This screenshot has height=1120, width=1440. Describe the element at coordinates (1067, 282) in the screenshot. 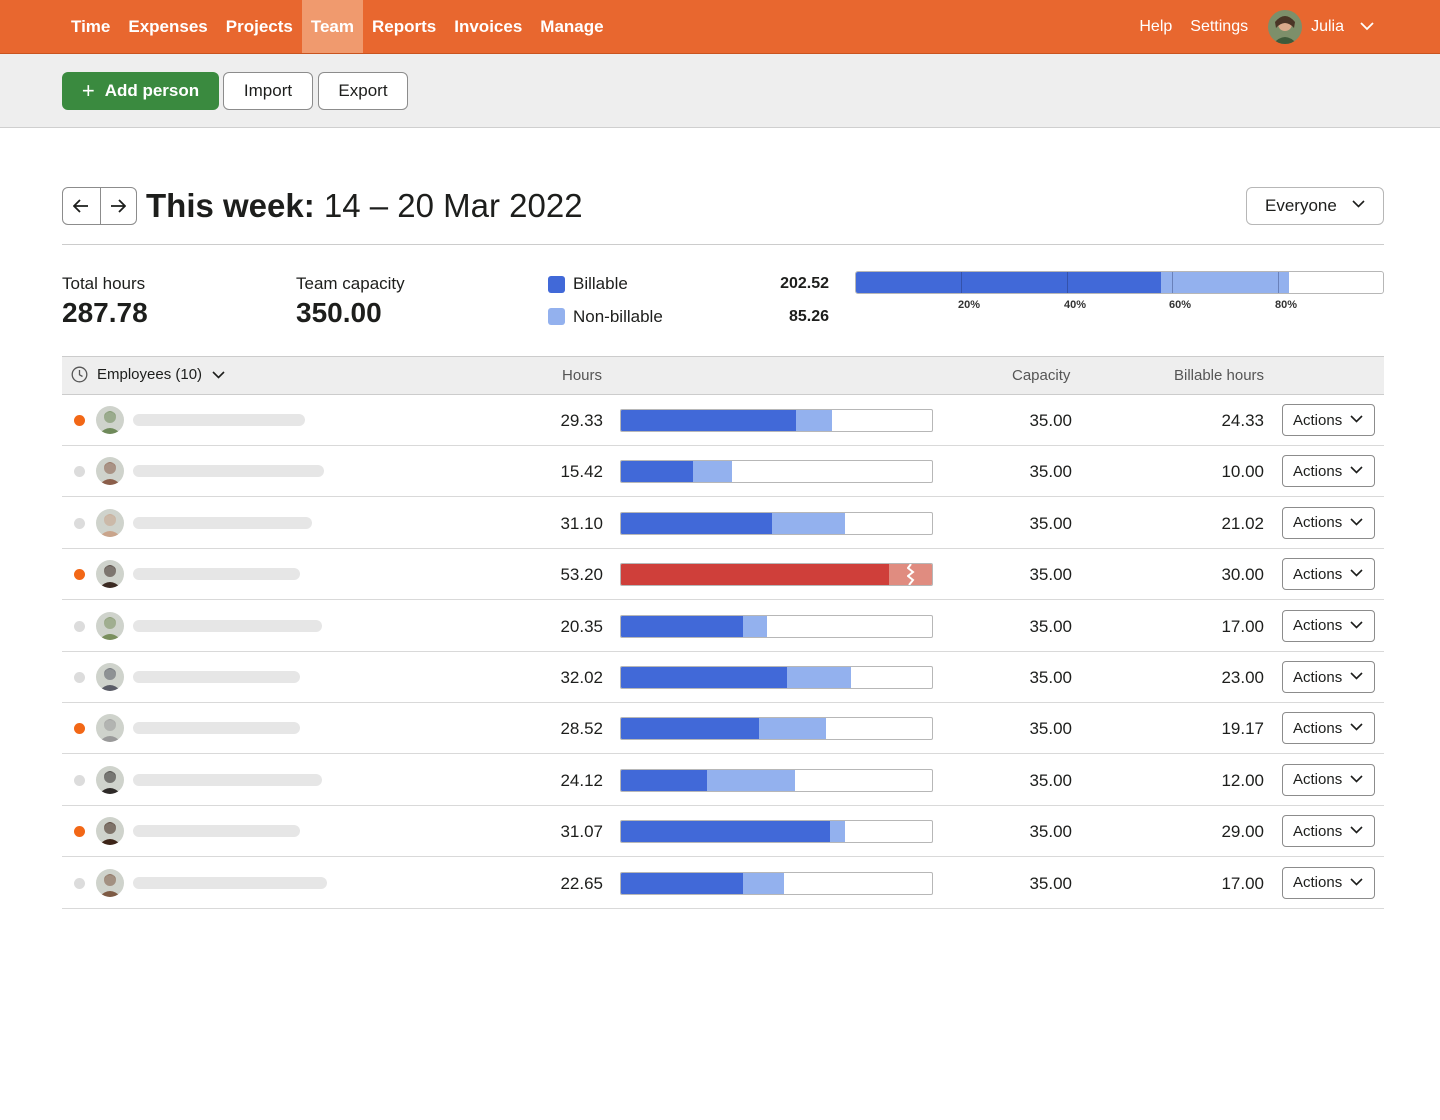

I see `capacity-tick` at that location.